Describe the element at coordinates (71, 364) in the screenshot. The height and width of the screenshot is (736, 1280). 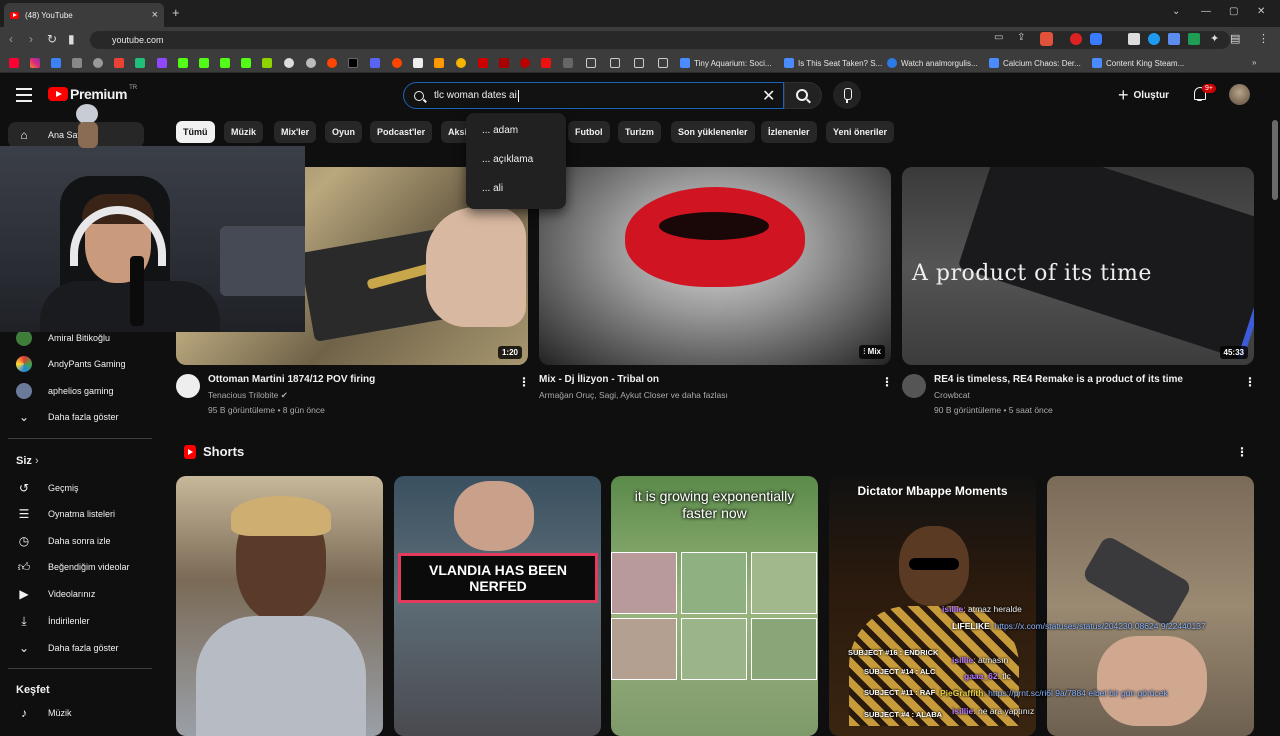
I see `sidebar-channel: AndyPants Gaming` at that location.